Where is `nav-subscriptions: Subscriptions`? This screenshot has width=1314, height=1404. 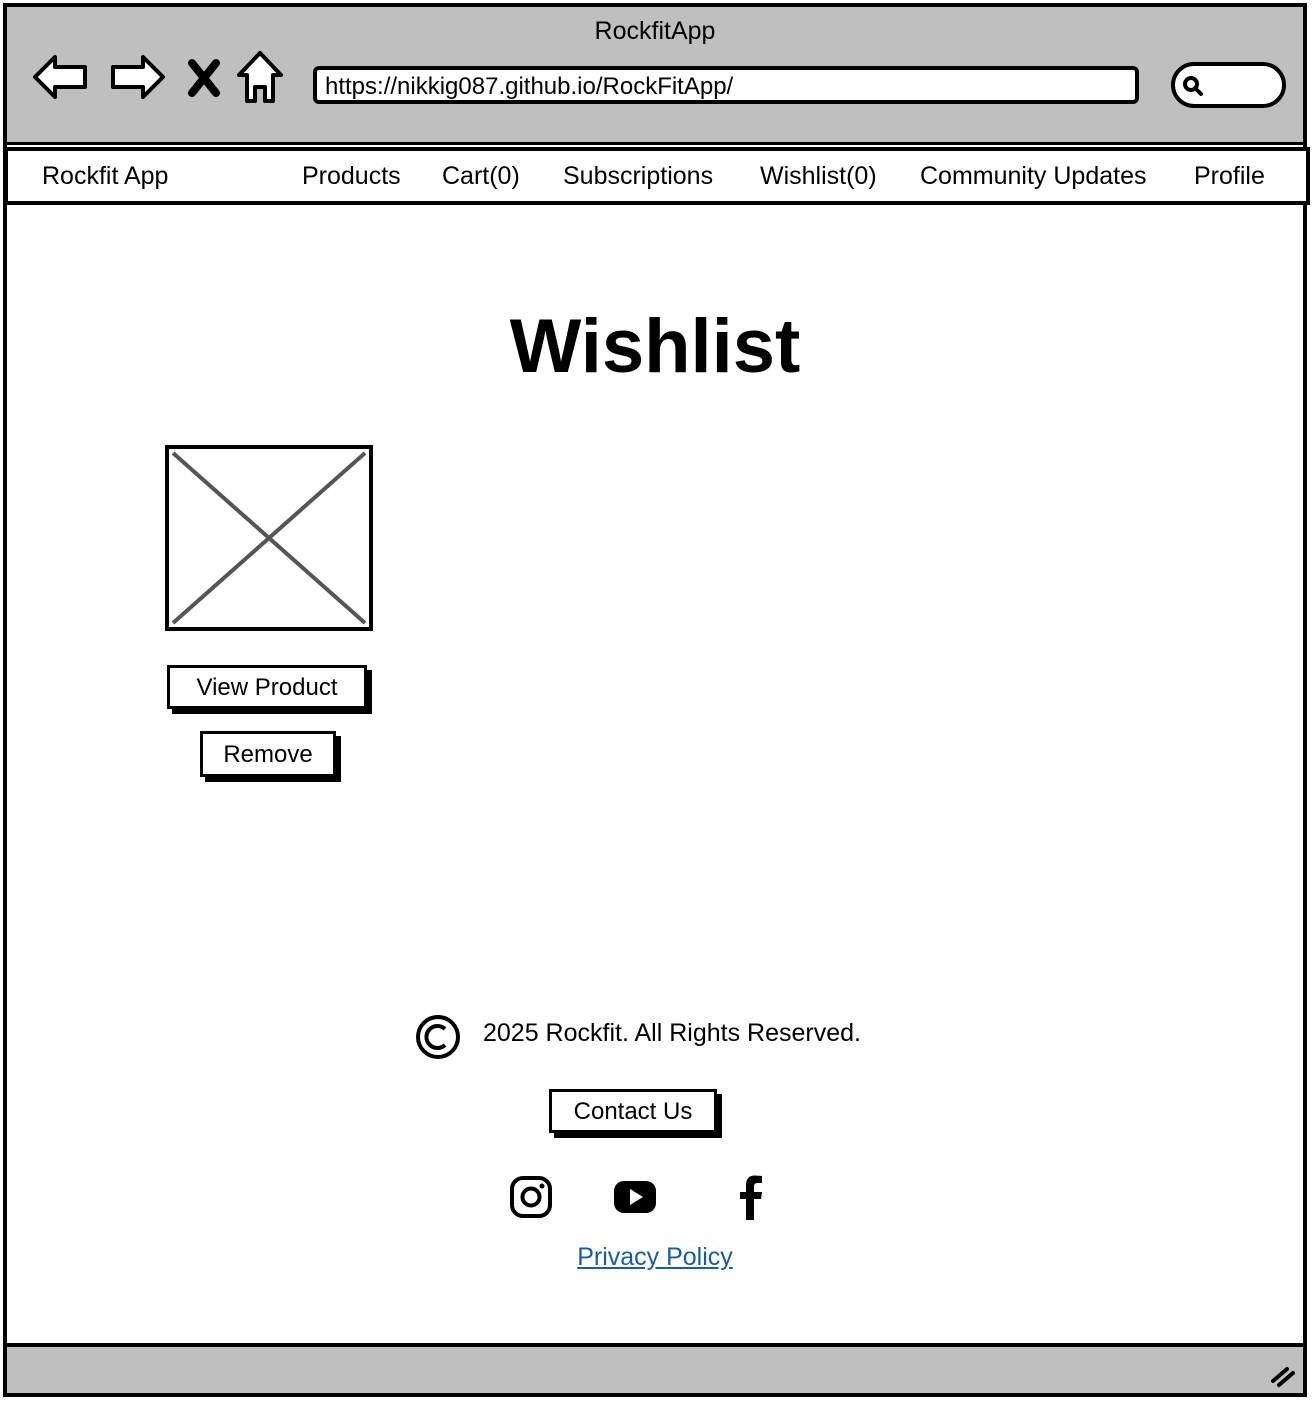 nav-subscriptions: Subscriptions is located at coordinates (638, 176).